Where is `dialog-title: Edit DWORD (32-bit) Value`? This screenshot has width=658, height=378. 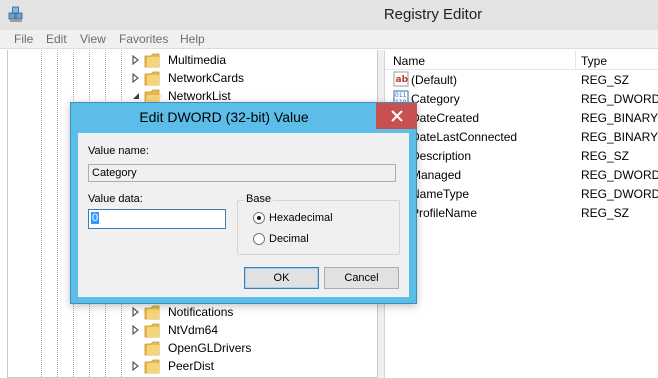
dialog-title: Edit DWORD (32-bit) Value is located at coordinates (224, 117).